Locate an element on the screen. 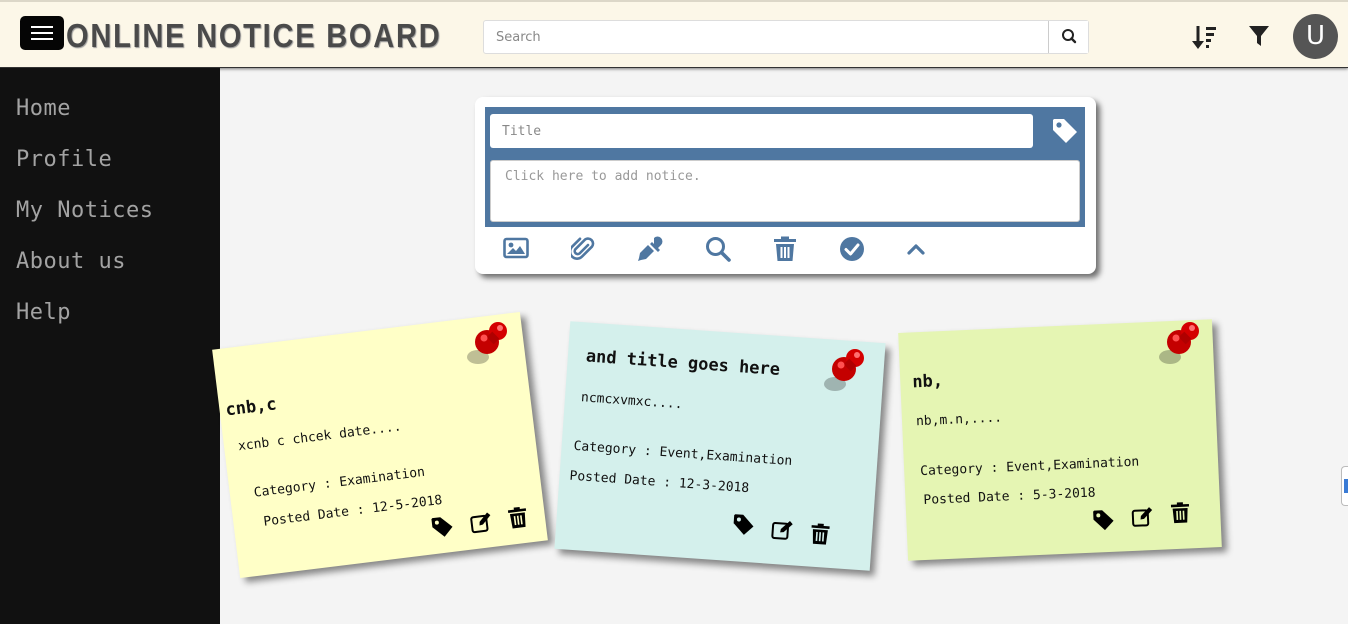  notice-title: nb, is located at coordinates (927, 382).